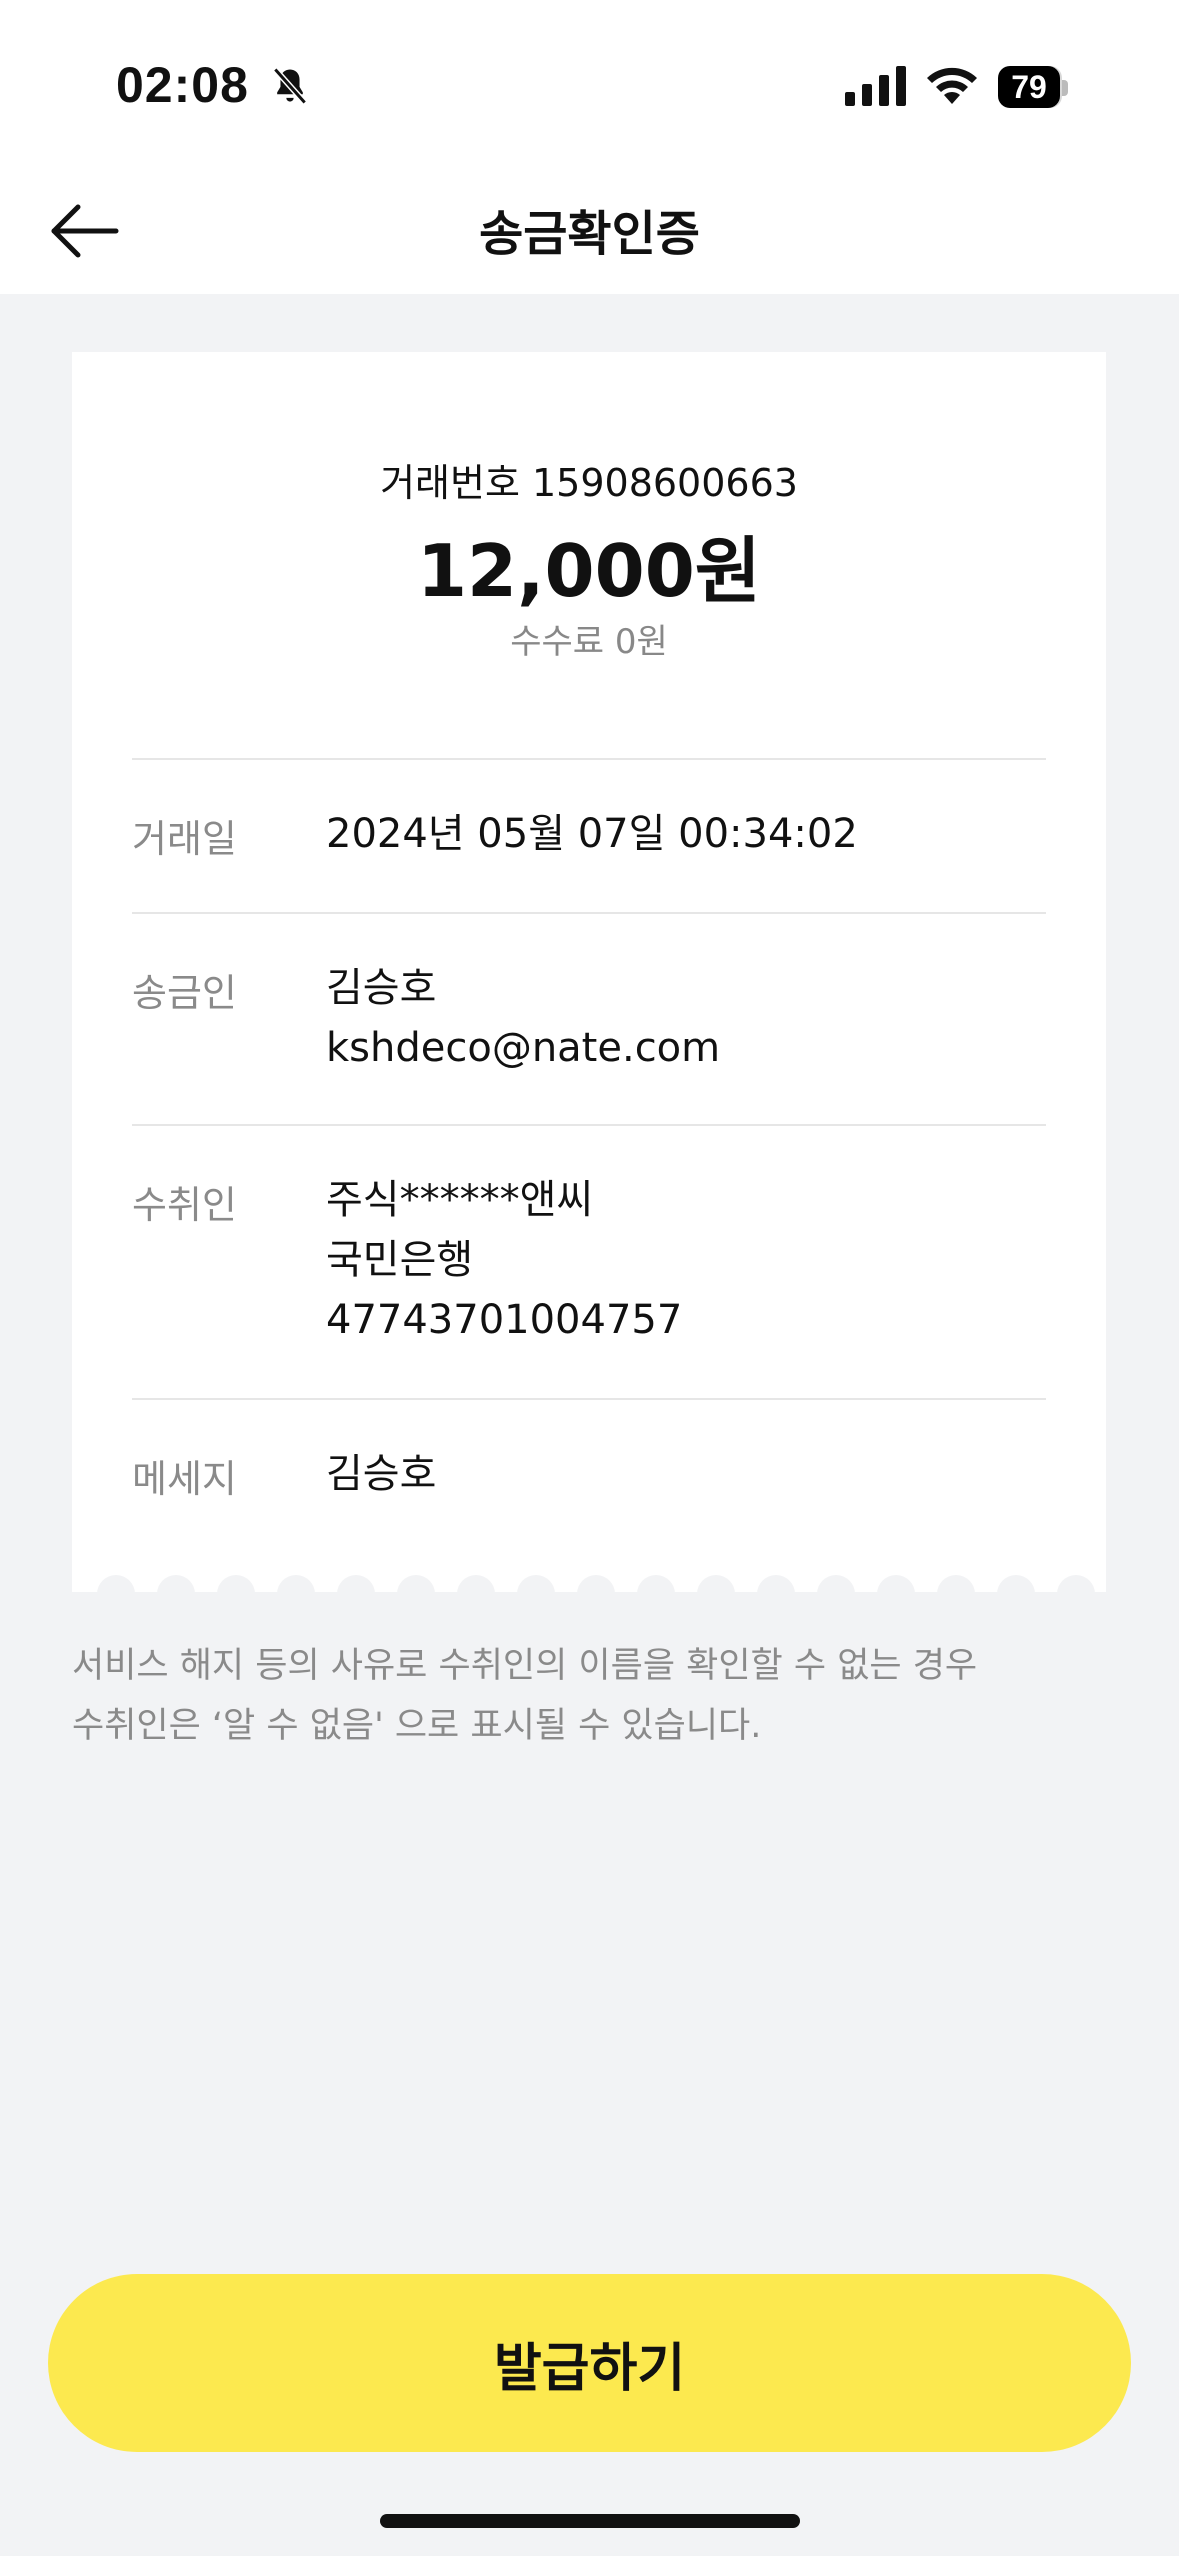  Describe the element at coordinates (184, 839) in the screenshot. I see `date-label: 거래일` at that location.